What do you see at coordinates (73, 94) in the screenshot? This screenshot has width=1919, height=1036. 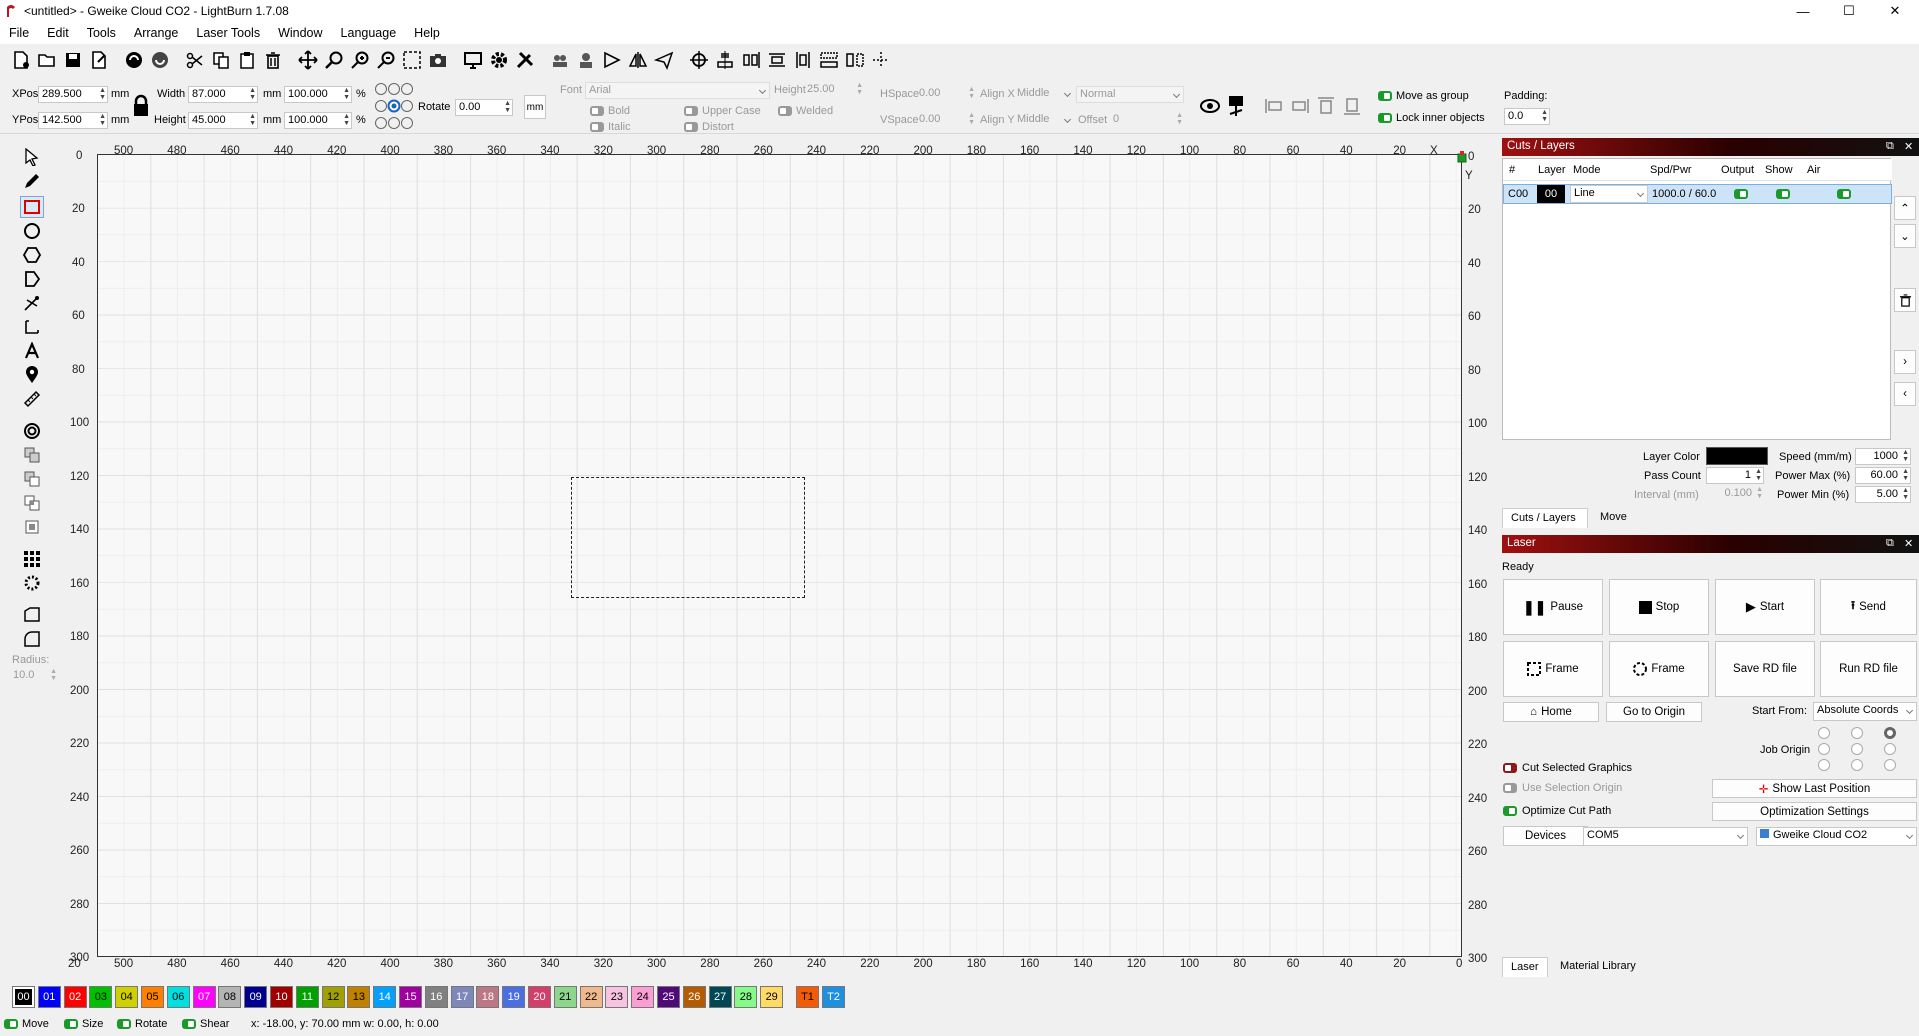 I see `xpos-input: 289.500 ▲ ▼` at bounding box center [73, 94].